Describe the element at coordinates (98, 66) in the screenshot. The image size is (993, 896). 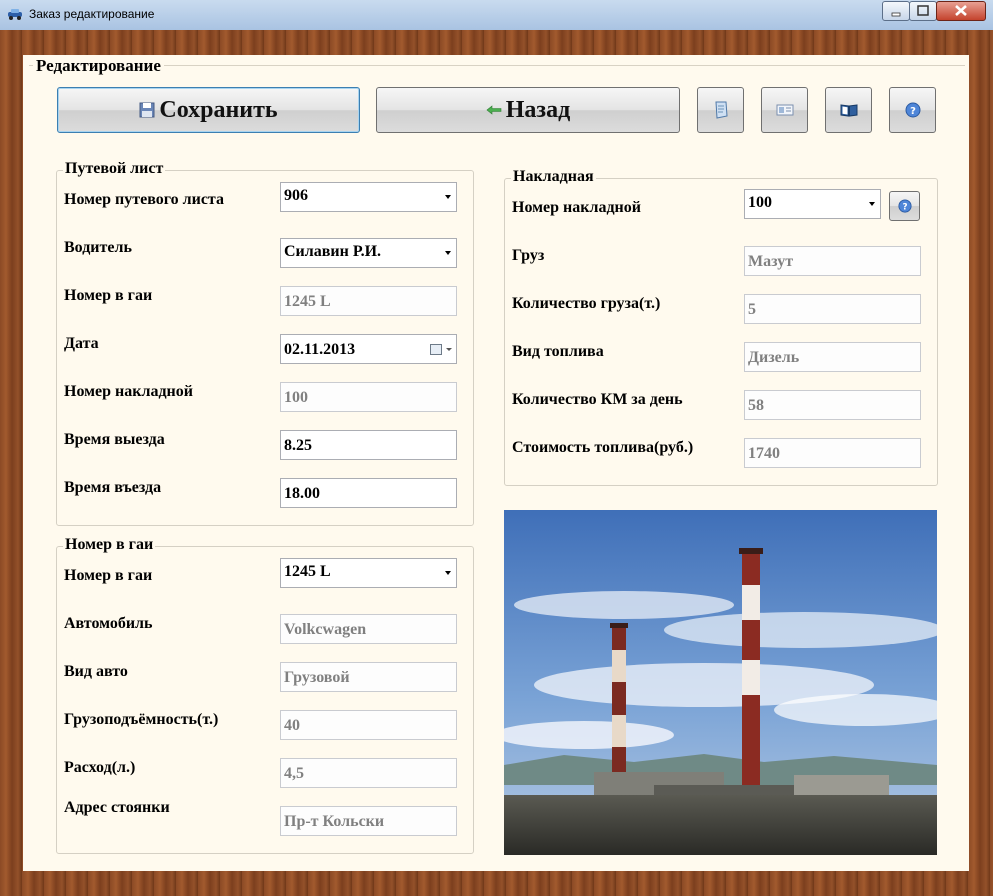
I see `section-title: Редактирование` at that location.